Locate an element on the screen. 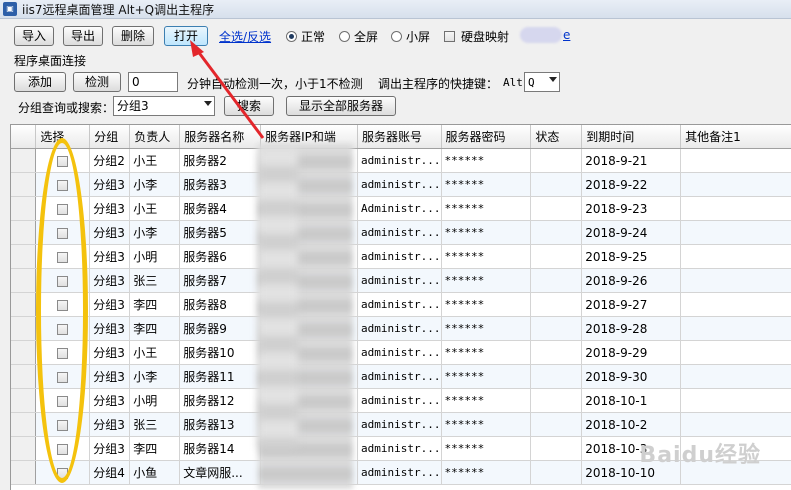 Image resolution: width=791 pixels, height=490 pixels. annotation-arrow is located at coordinates (227, 89).